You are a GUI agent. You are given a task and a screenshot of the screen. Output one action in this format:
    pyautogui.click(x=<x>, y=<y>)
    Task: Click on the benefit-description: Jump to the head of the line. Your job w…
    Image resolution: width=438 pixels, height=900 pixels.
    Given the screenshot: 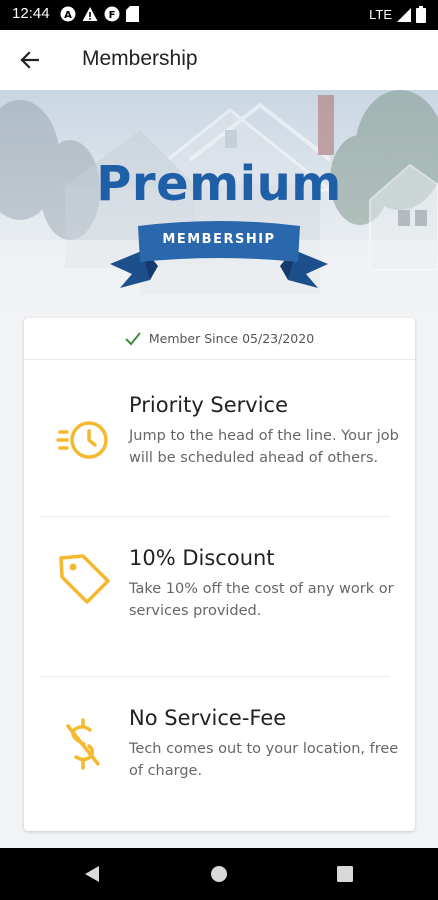 What is the action you would take?
    pyautogui.click(x=264, y=447)
    